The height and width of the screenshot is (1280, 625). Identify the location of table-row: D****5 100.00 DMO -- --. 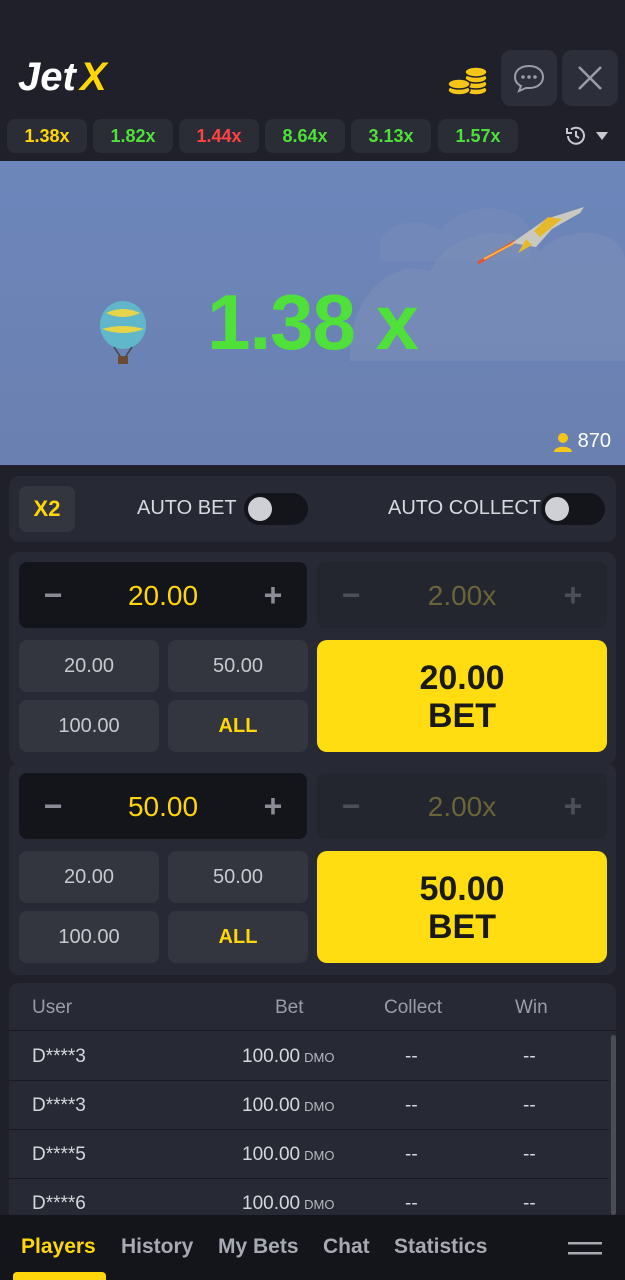
(309, 1154).